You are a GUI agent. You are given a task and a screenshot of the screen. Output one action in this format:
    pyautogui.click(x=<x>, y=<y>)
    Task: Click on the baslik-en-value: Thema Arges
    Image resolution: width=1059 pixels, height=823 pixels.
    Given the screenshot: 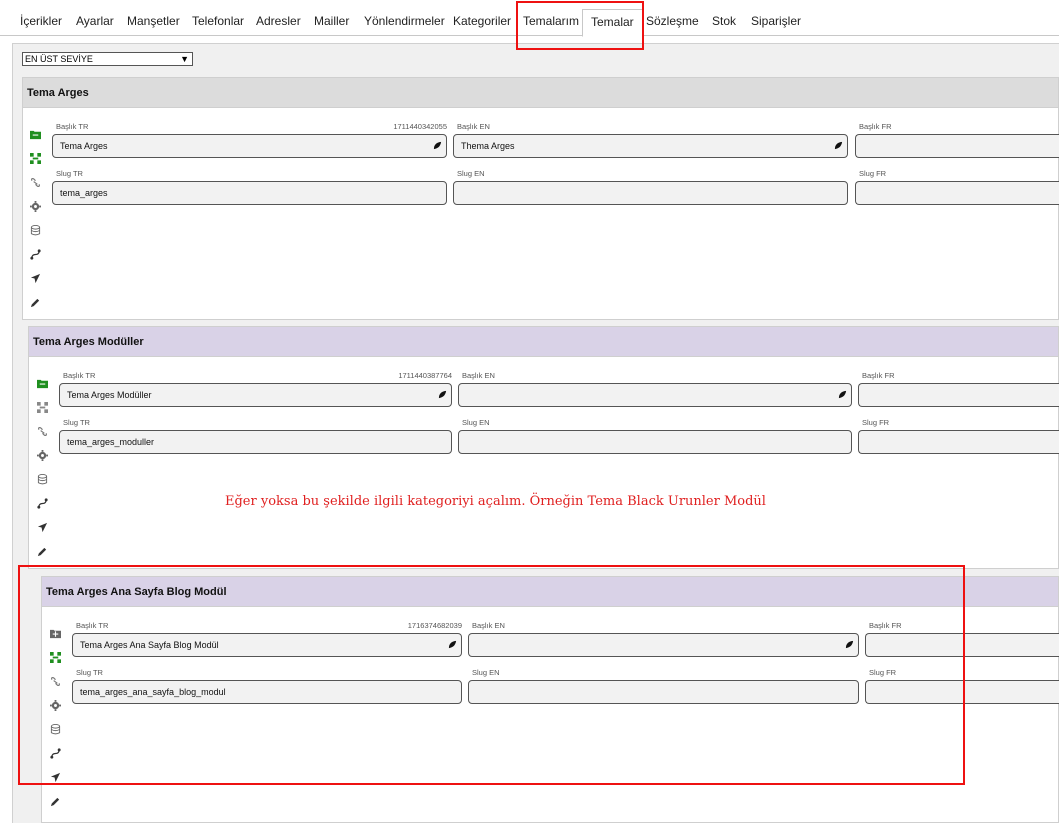 What is the action you would take?
    pyautogui.click(x=488, y=146)
    